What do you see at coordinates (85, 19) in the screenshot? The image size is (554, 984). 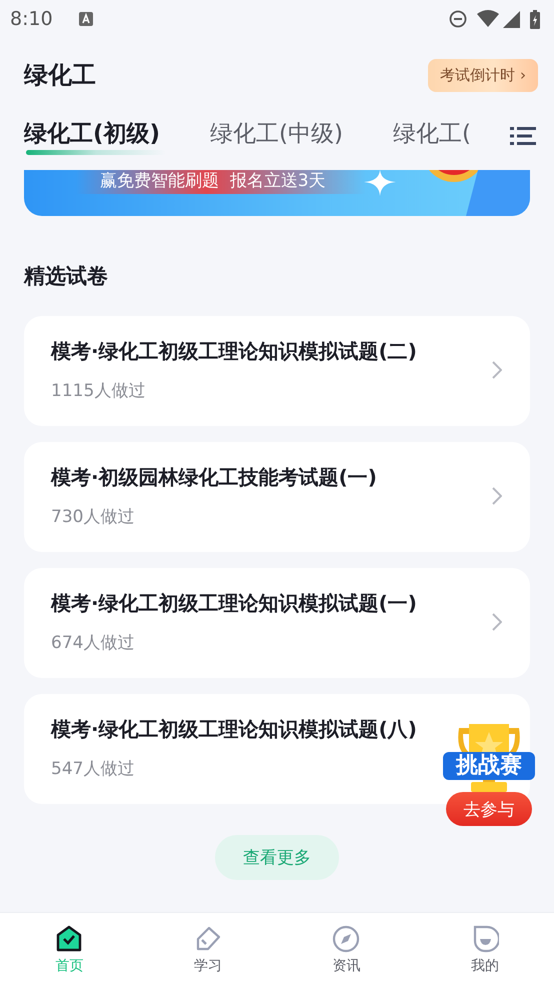 I see `keyboard-icon` at bounding box center [85, 19].